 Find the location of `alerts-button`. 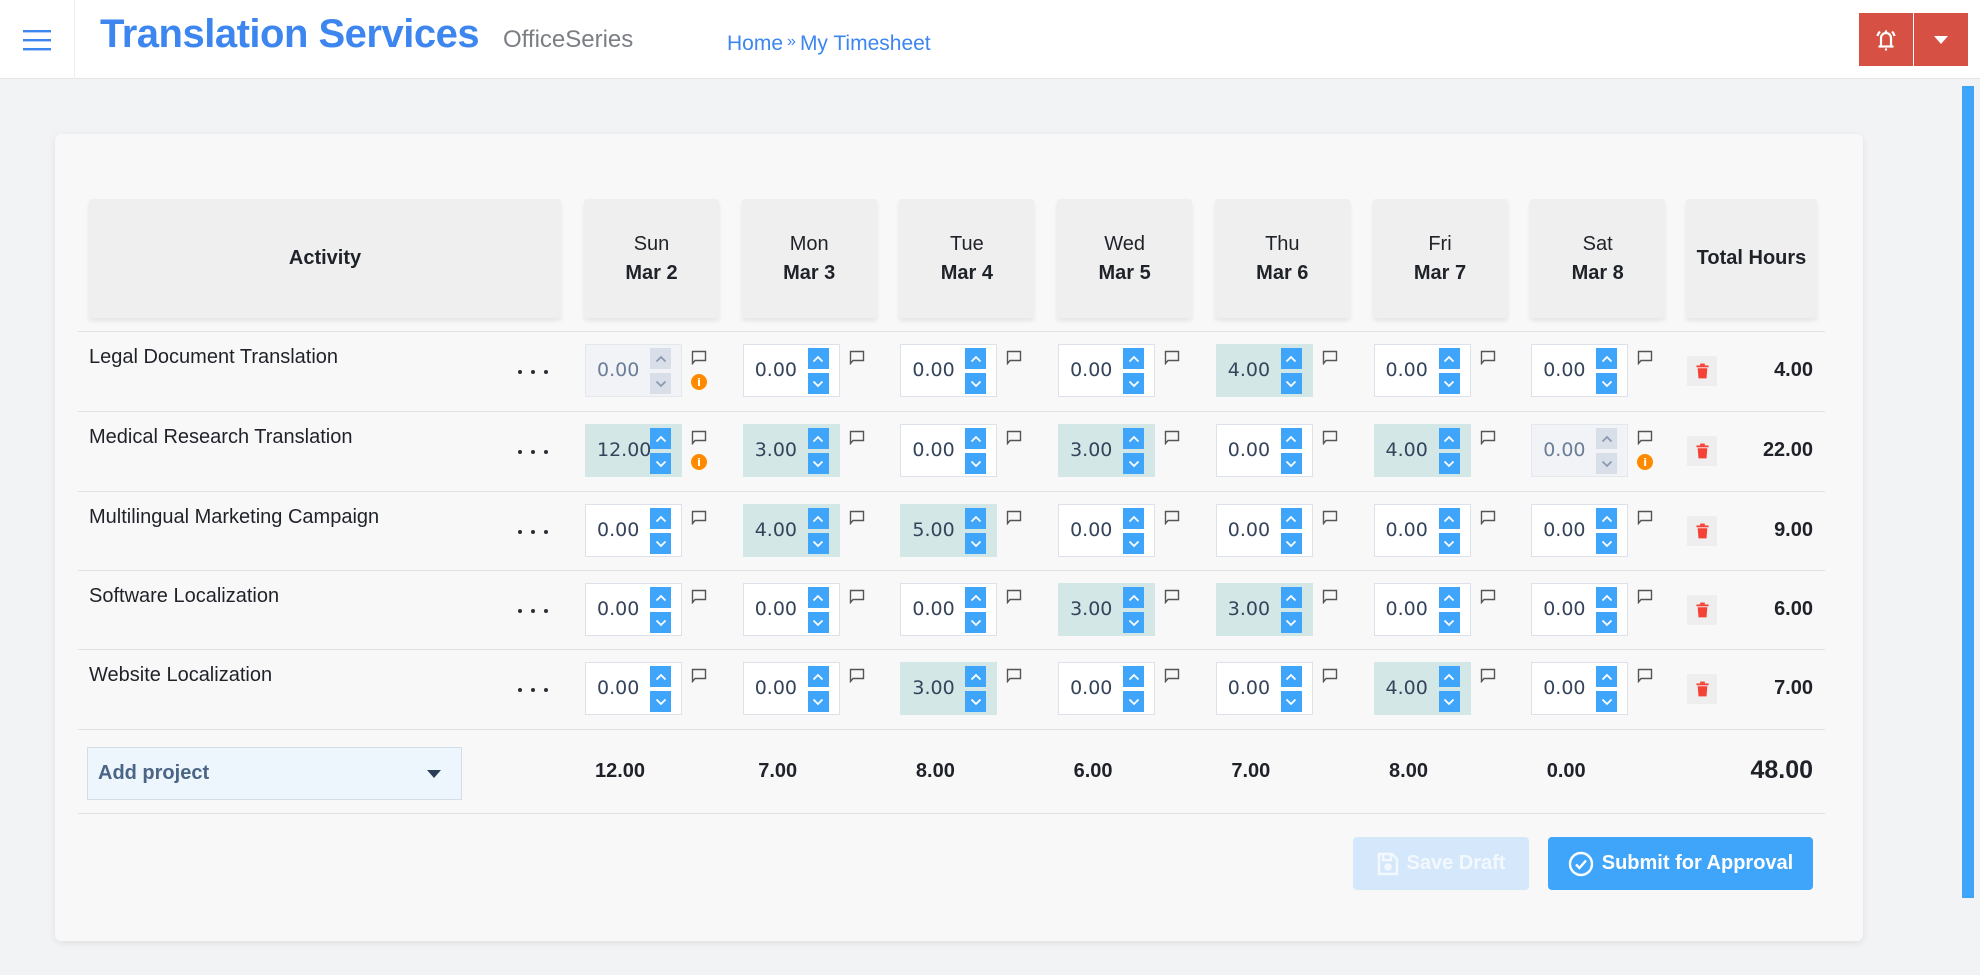

alerts-button is located at coordinates (1886, 39).